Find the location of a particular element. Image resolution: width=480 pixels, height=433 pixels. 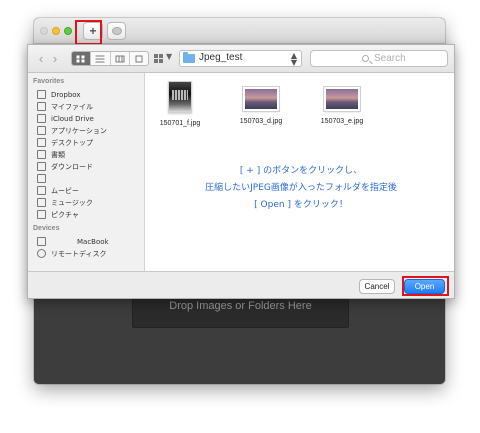

view-mode-switcher is located at coordinates (110, 58).